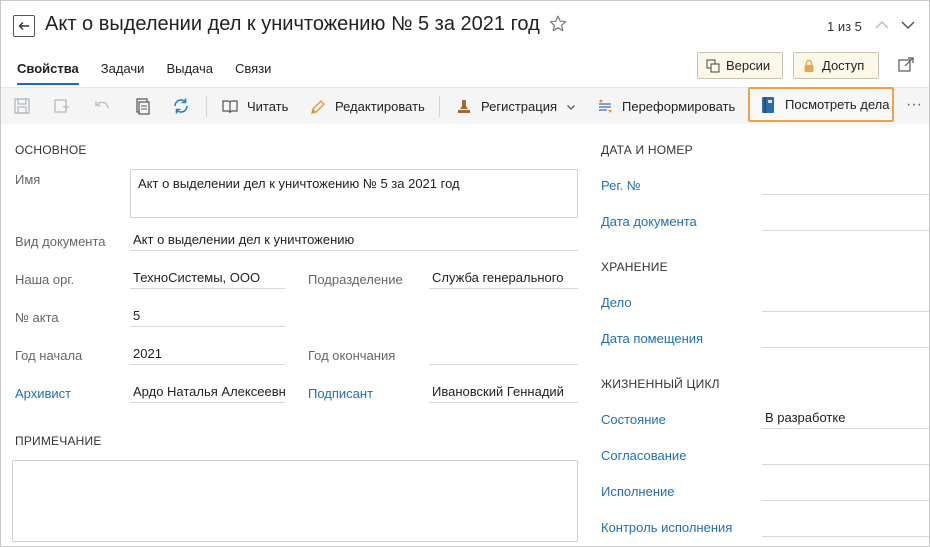 The image size is (930, 547). I want to click on versions-button: Версии, so click(740, 65).